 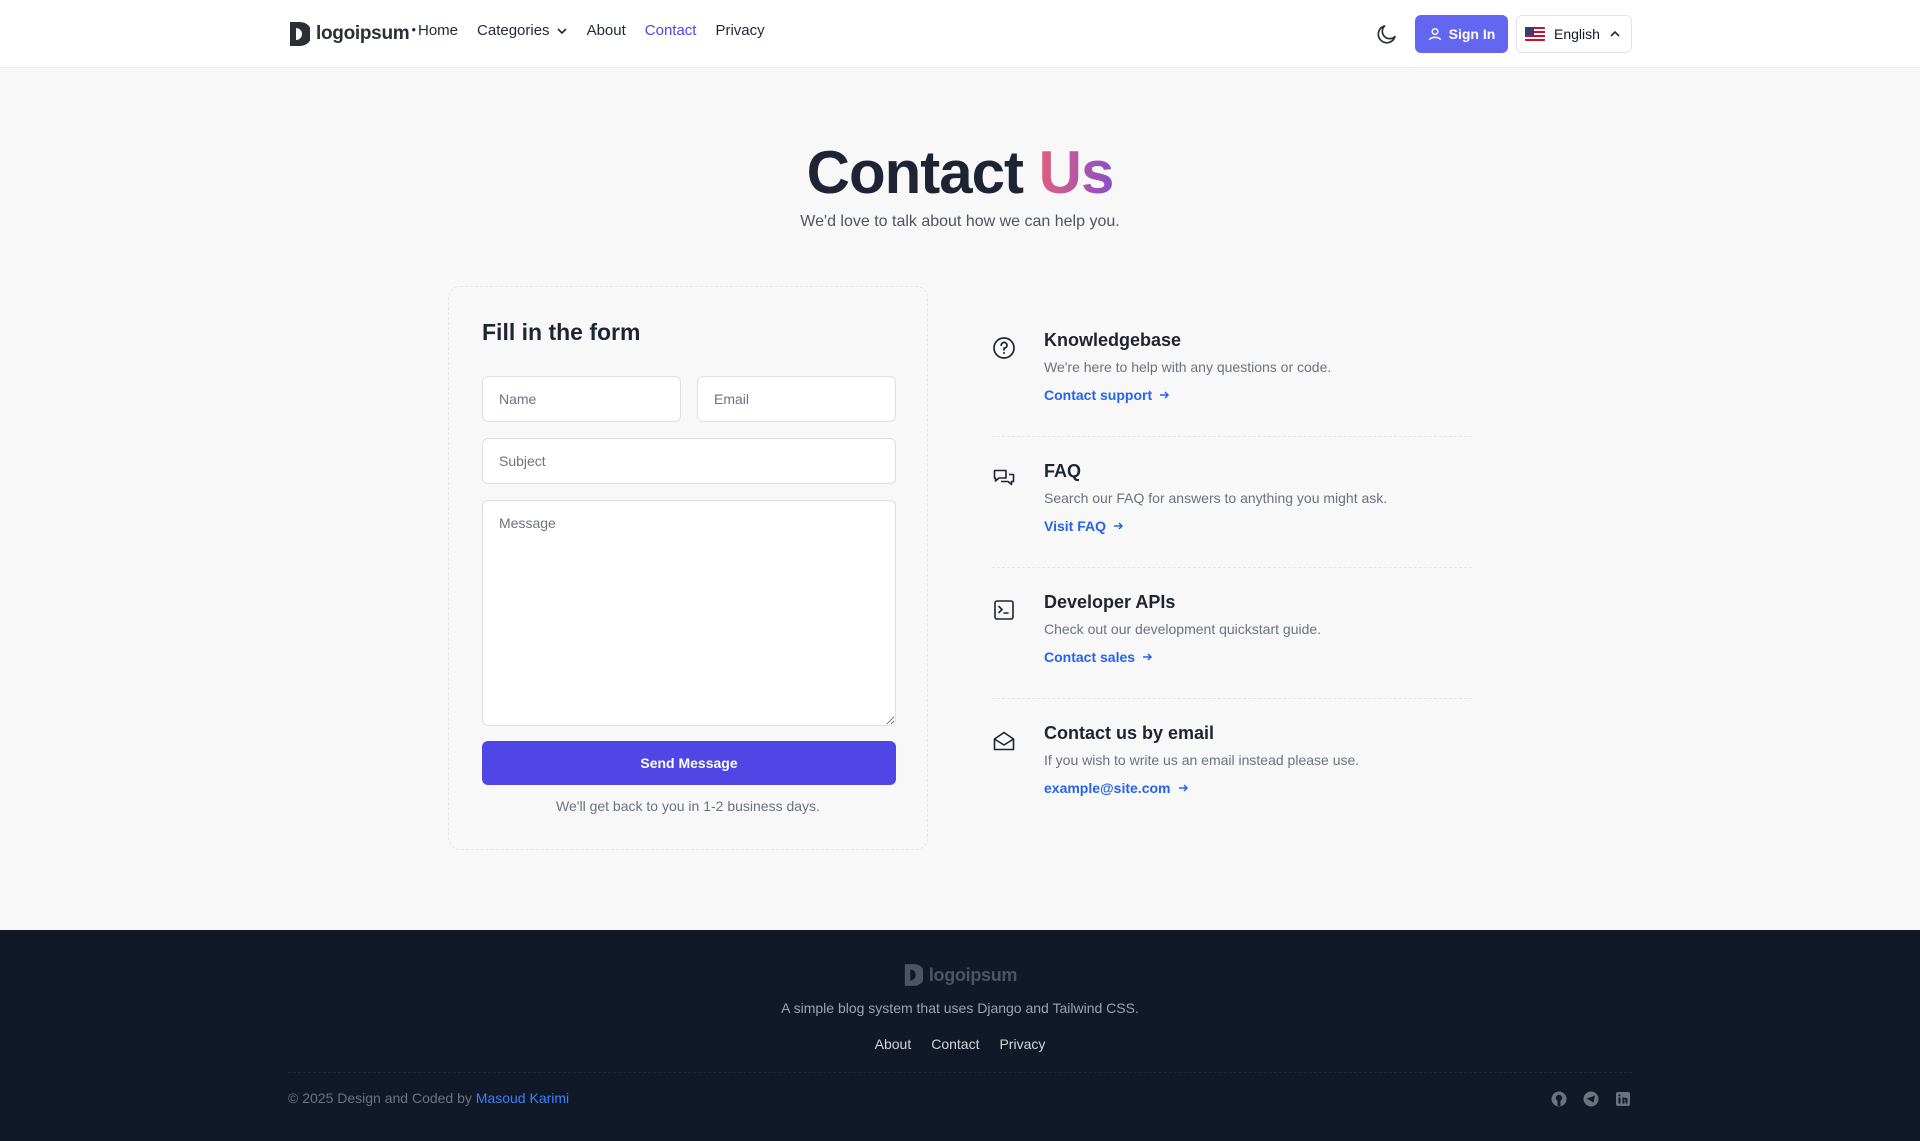 I want to click on language-label: English, so click(x=1577, y=34).